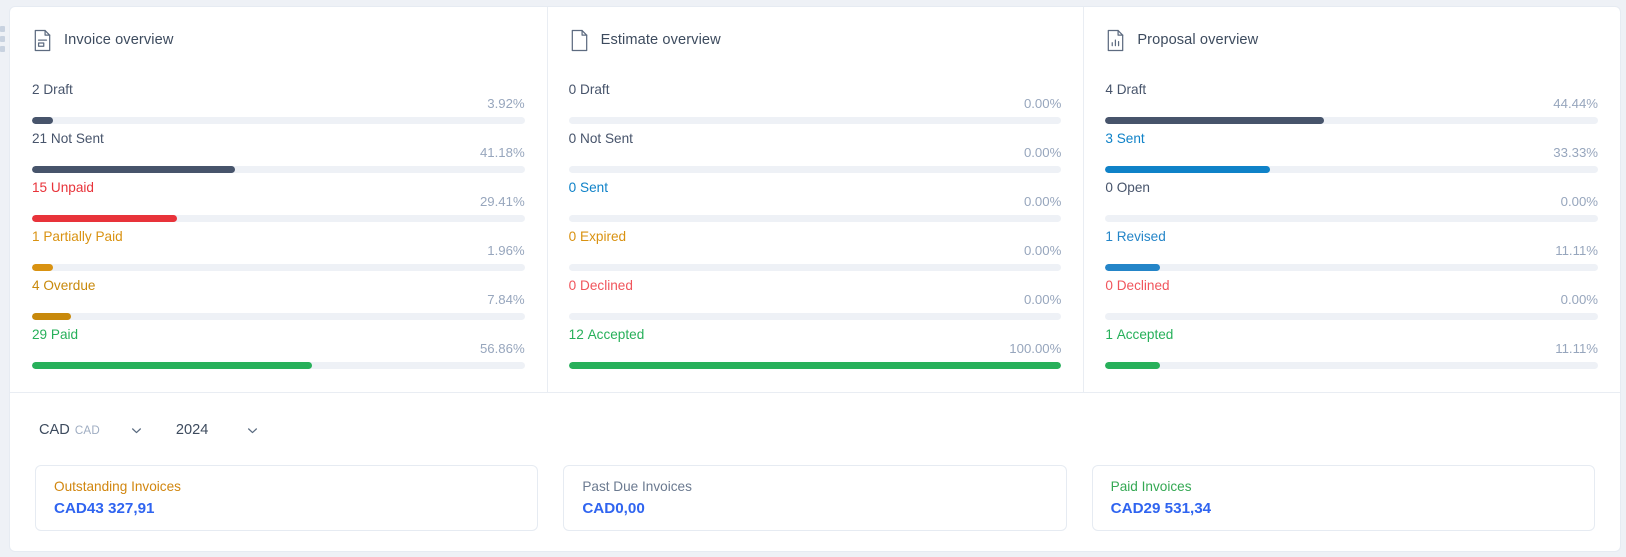  I want to click on chevron-down-icon, so click(253, 430).